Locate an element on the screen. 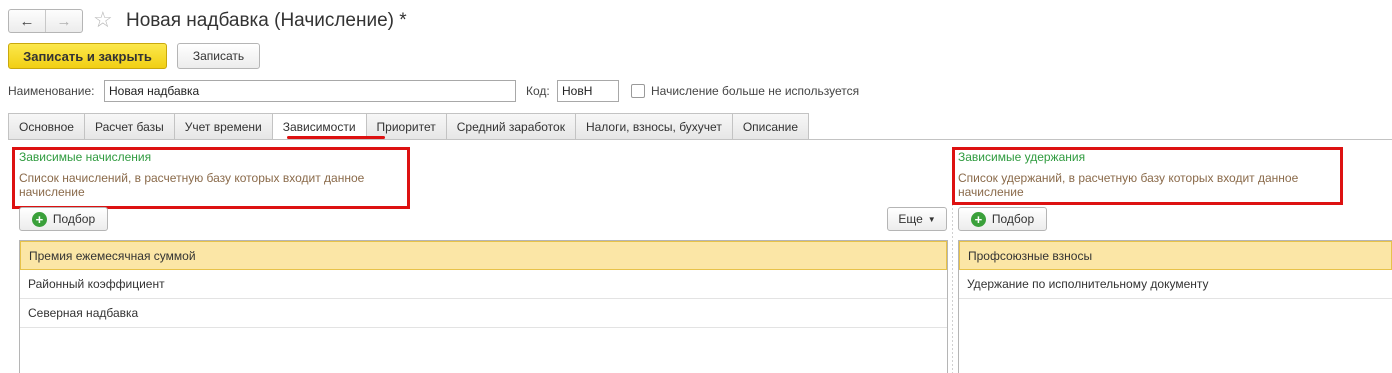 This screenshot has height=373, width=1392. code-label: Код: is located at coordinates (538, 91).